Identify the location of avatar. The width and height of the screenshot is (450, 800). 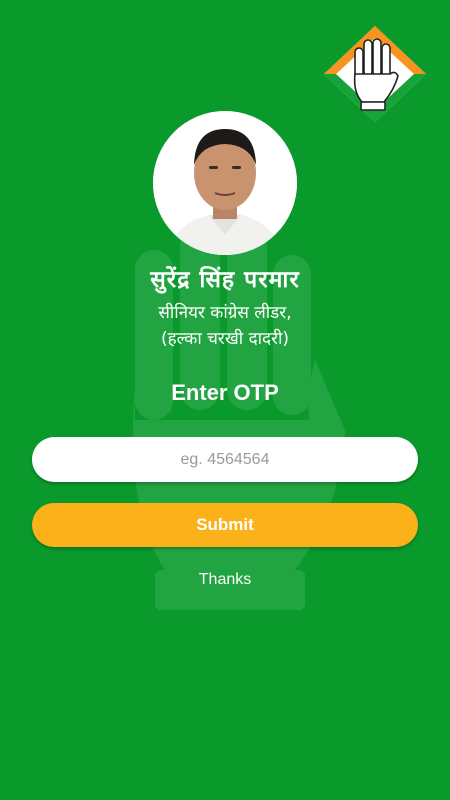
(225, 183).